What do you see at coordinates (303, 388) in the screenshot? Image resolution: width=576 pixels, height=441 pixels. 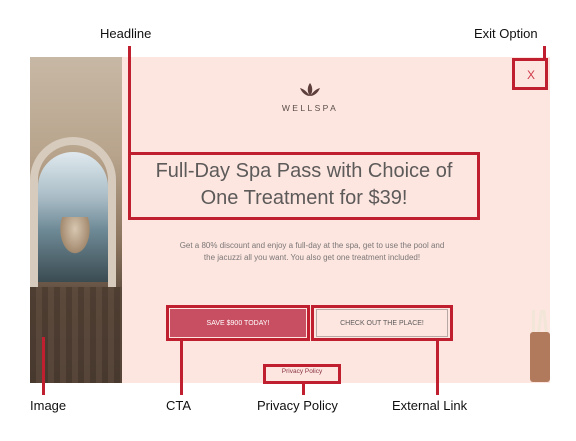 I see `privacy-leader-line` at bounding box center [303, 388].